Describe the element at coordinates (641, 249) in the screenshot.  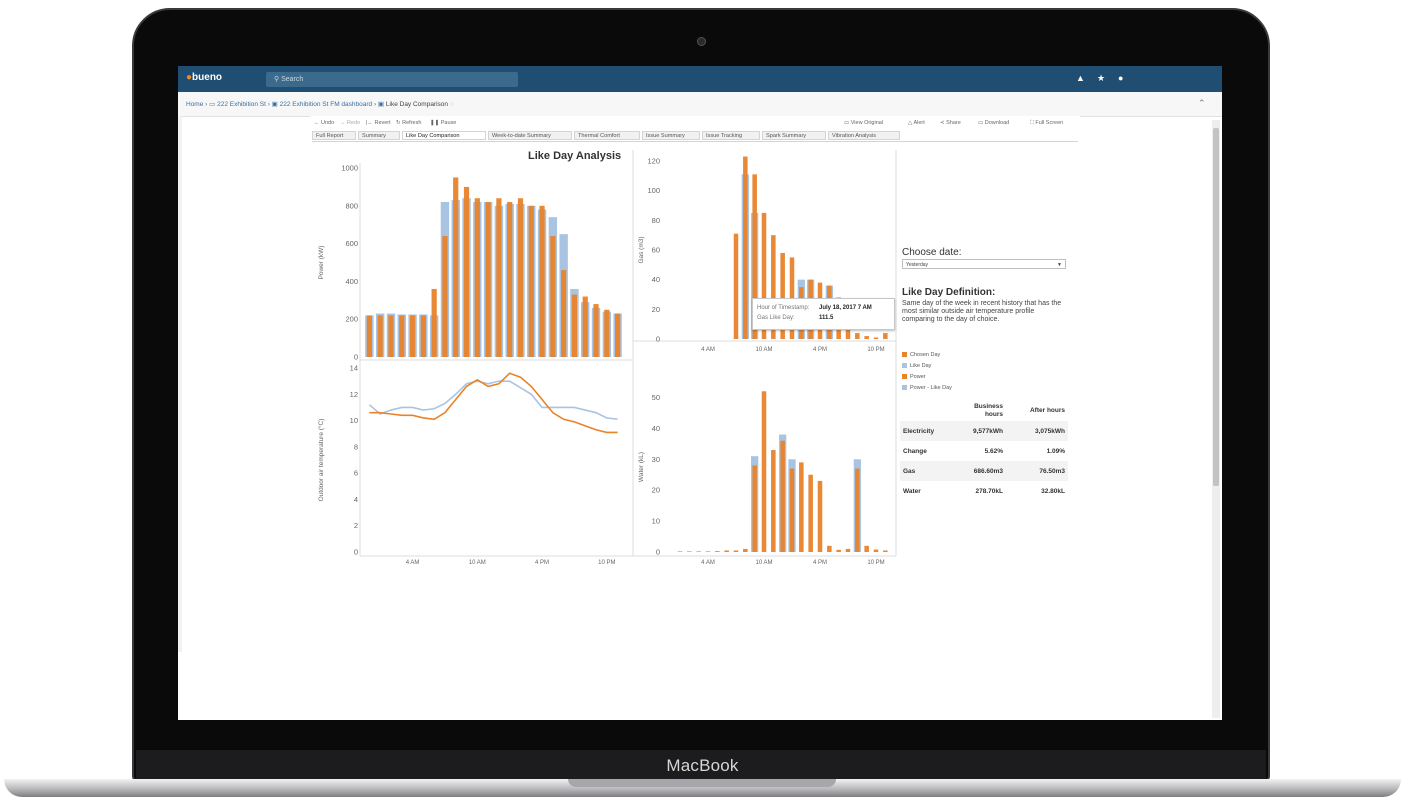
I see `y-axis-label: Gas (m3)` at that location.